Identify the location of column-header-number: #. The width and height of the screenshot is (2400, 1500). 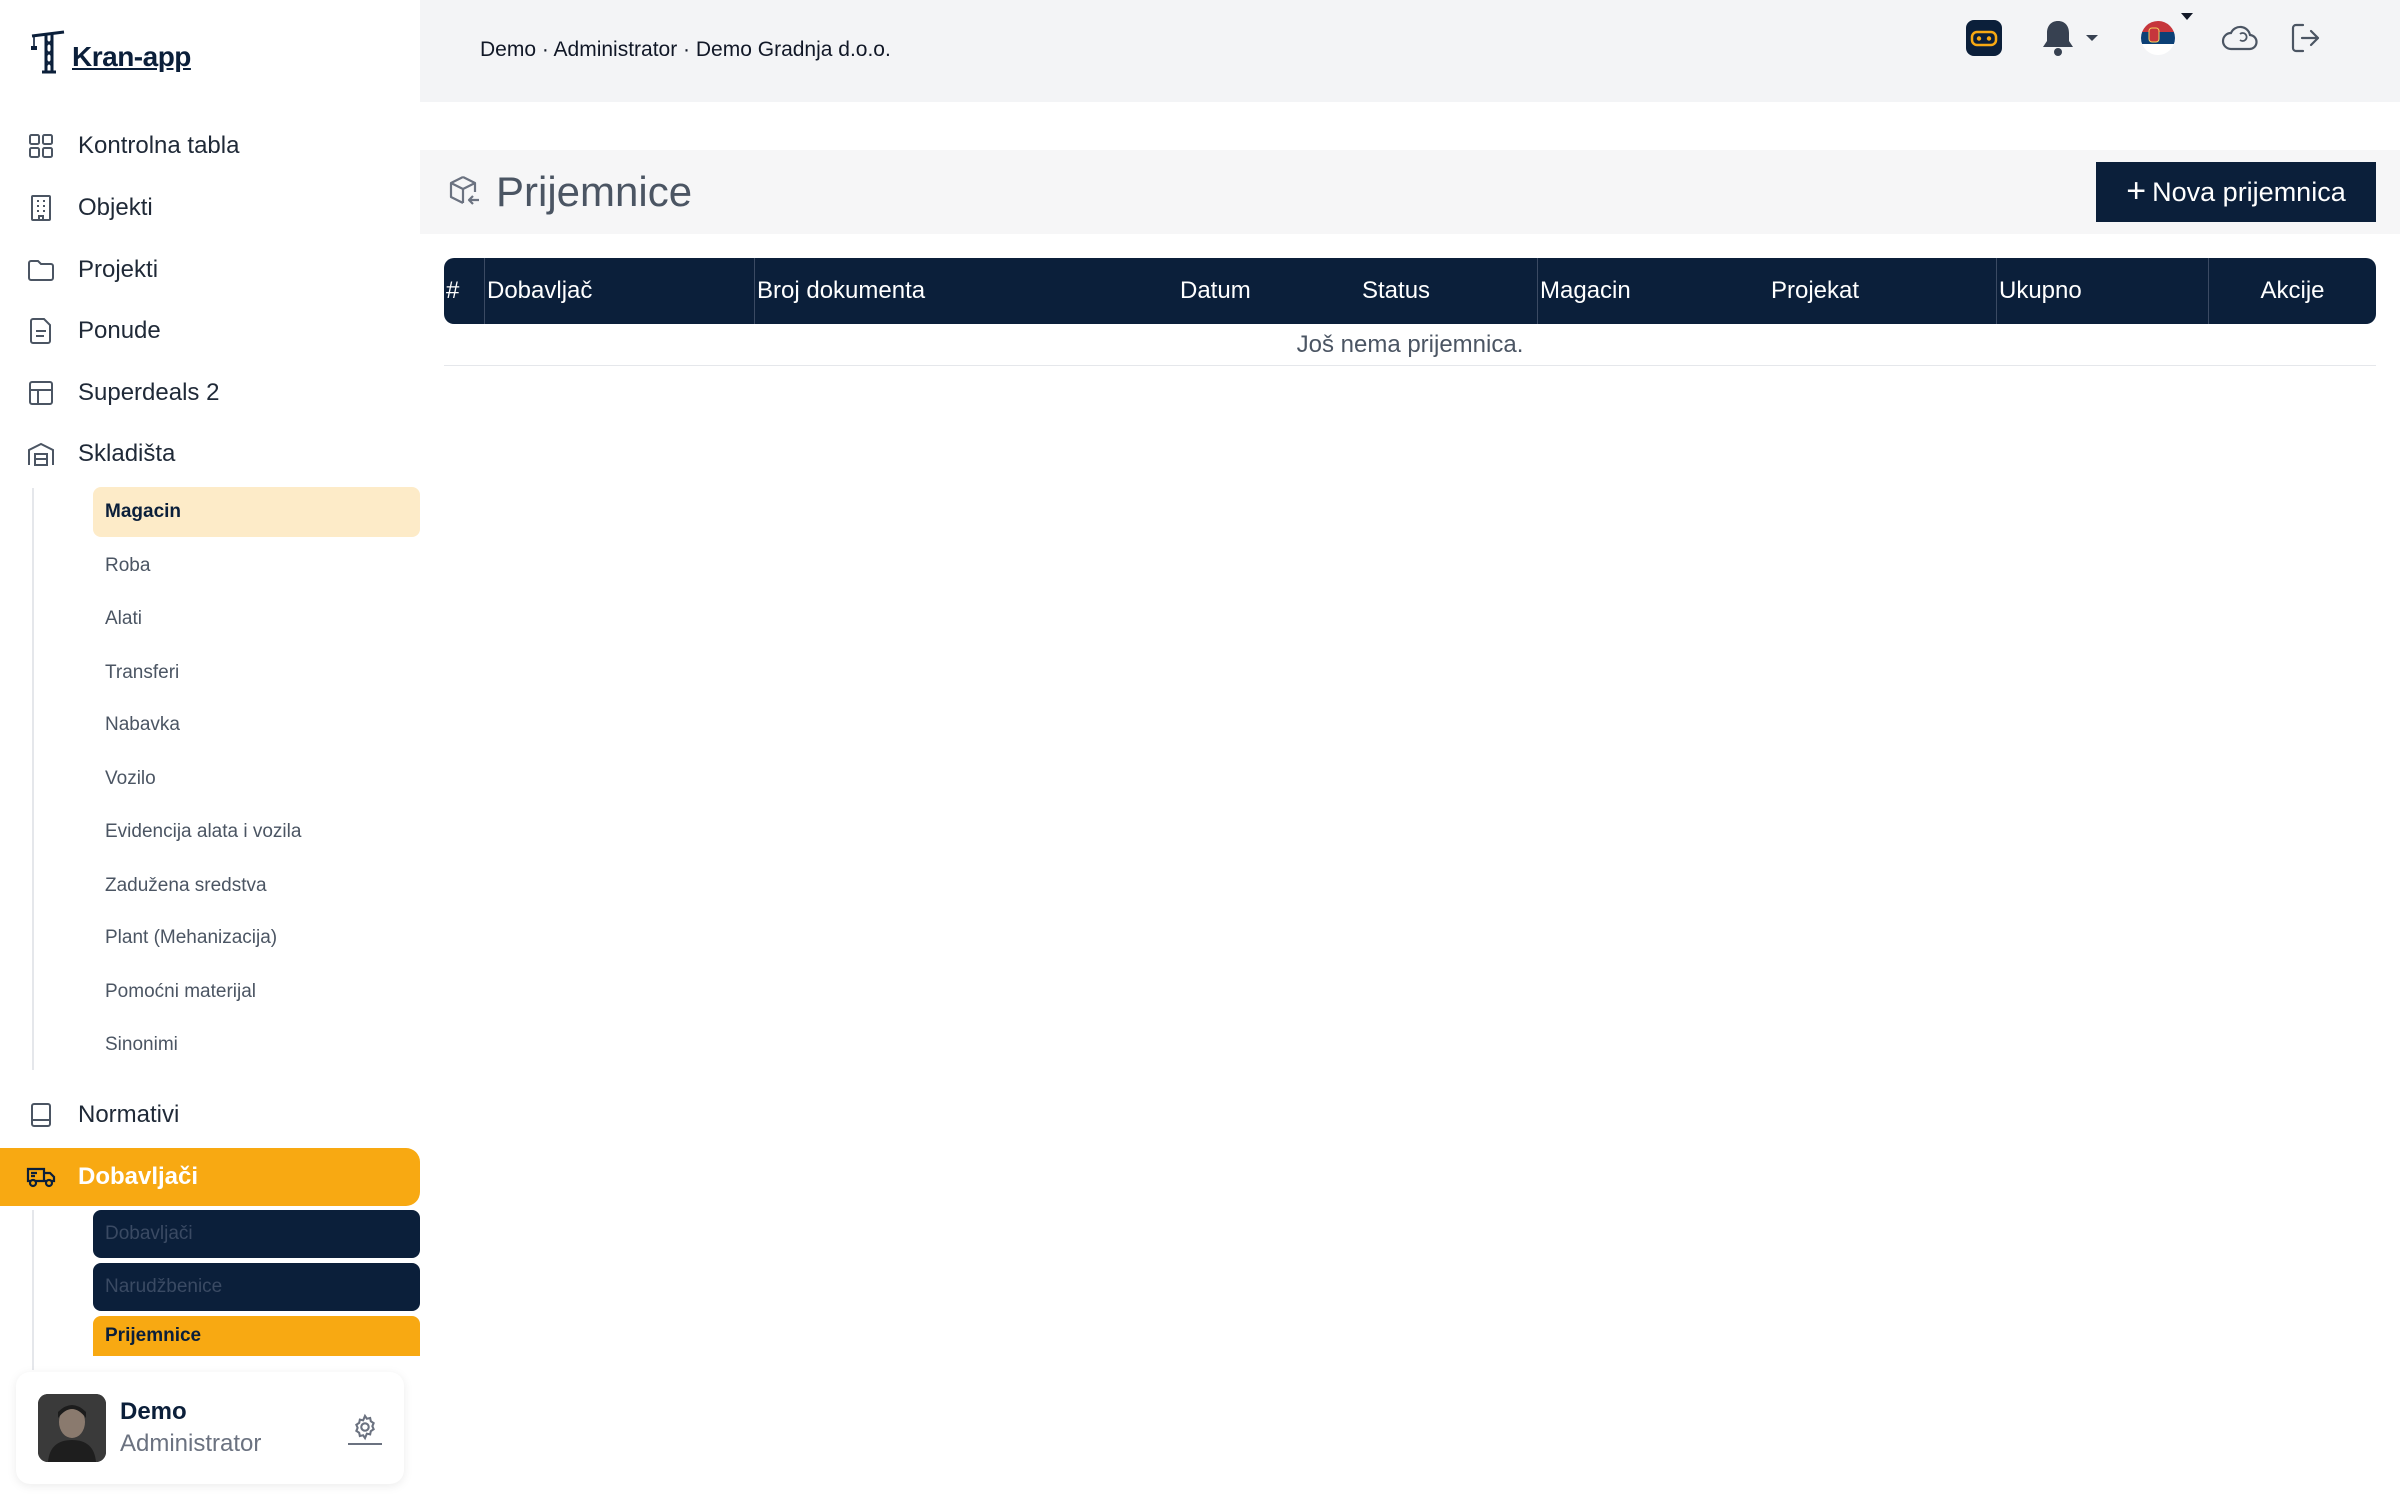
(464, 291).